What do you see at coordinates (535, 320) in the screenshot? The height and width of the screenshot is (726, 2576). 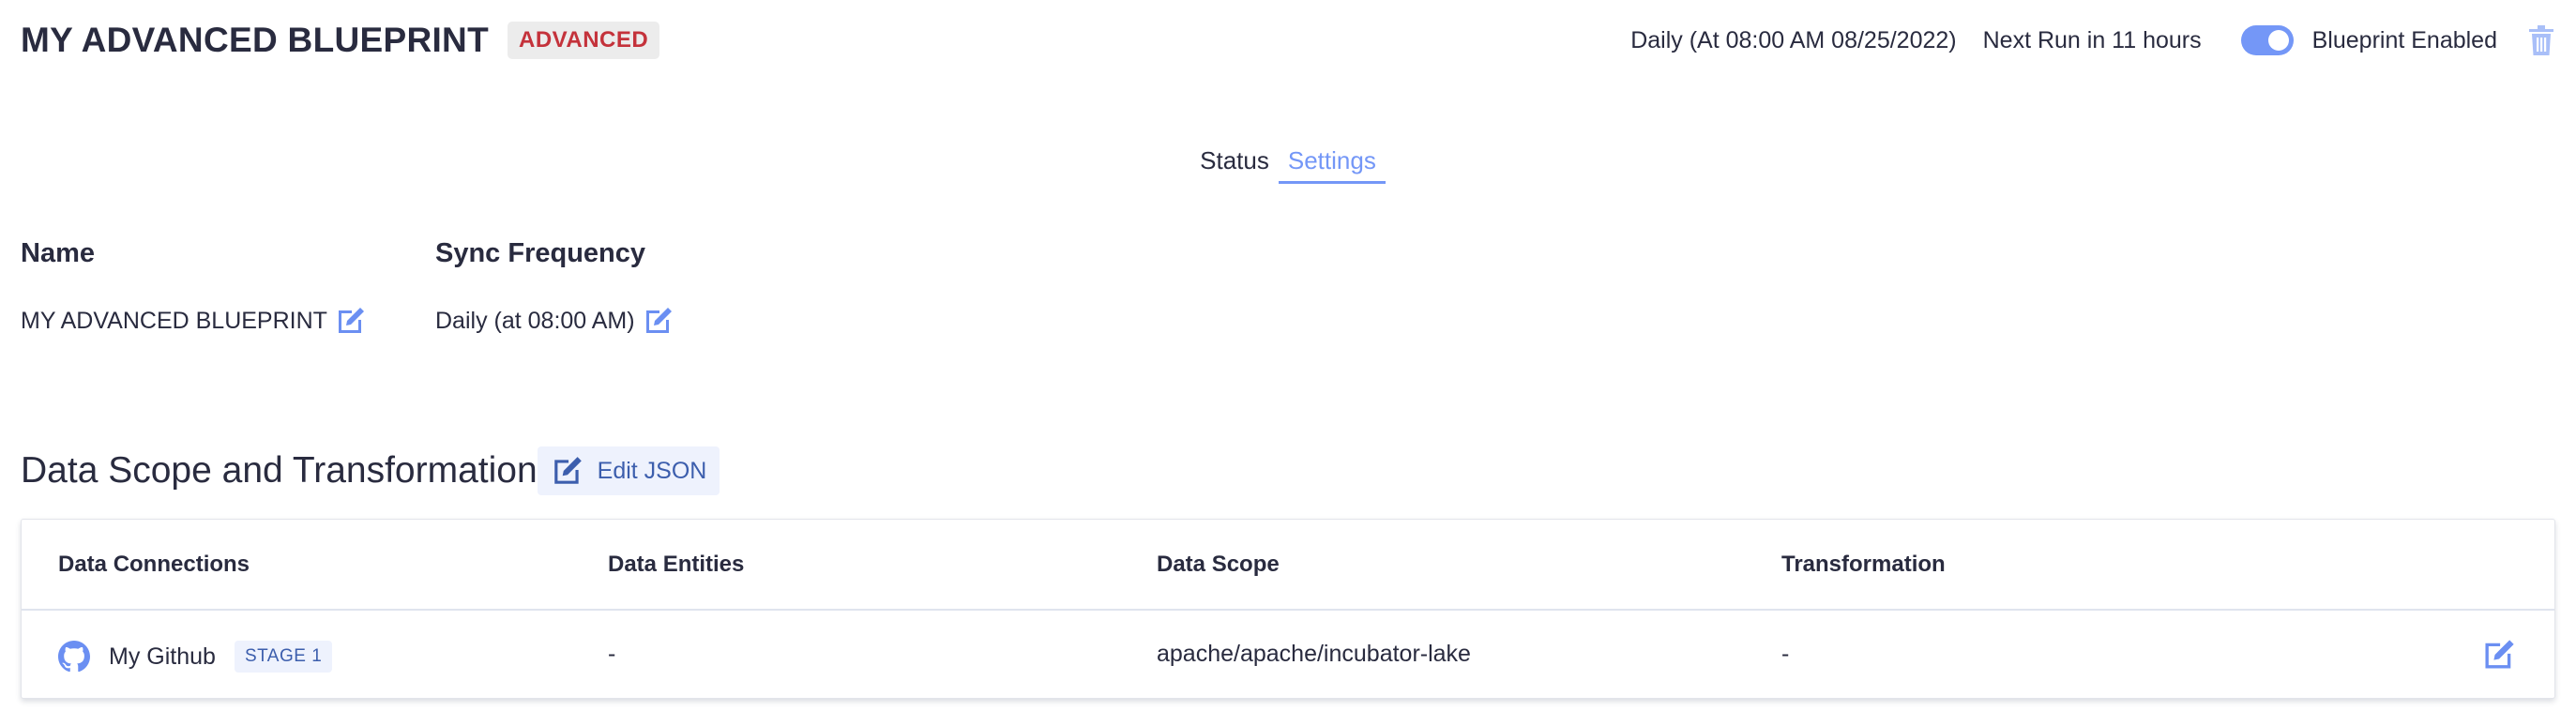 I see `sync-frequency-value: Daily (at 08:00 AM)` at bounding box center [535, 320].